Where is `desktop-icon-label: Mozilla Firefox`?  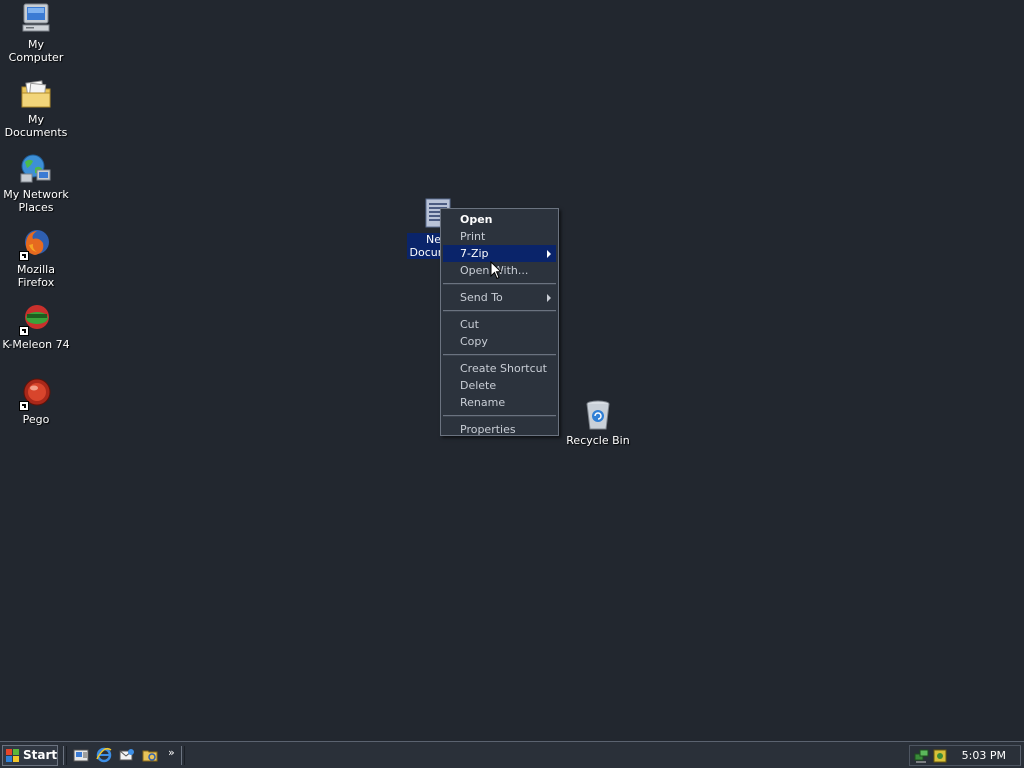 desktop-icon-label: Mozilla Firefox is located at coordinates (36, 276).